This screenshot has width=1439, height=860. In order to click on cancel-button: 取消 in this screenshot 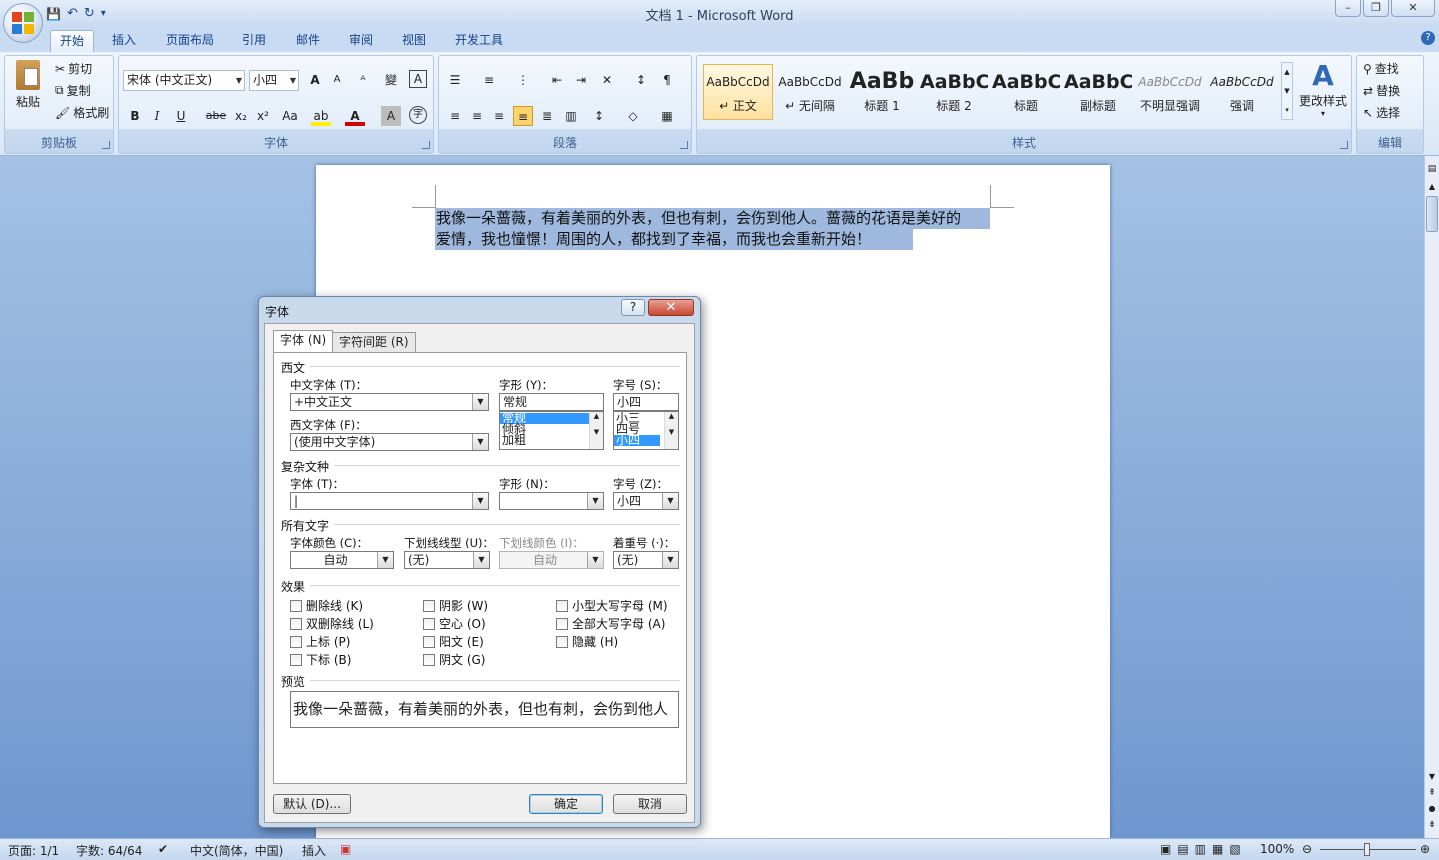, I will do `click(650, 804)`.